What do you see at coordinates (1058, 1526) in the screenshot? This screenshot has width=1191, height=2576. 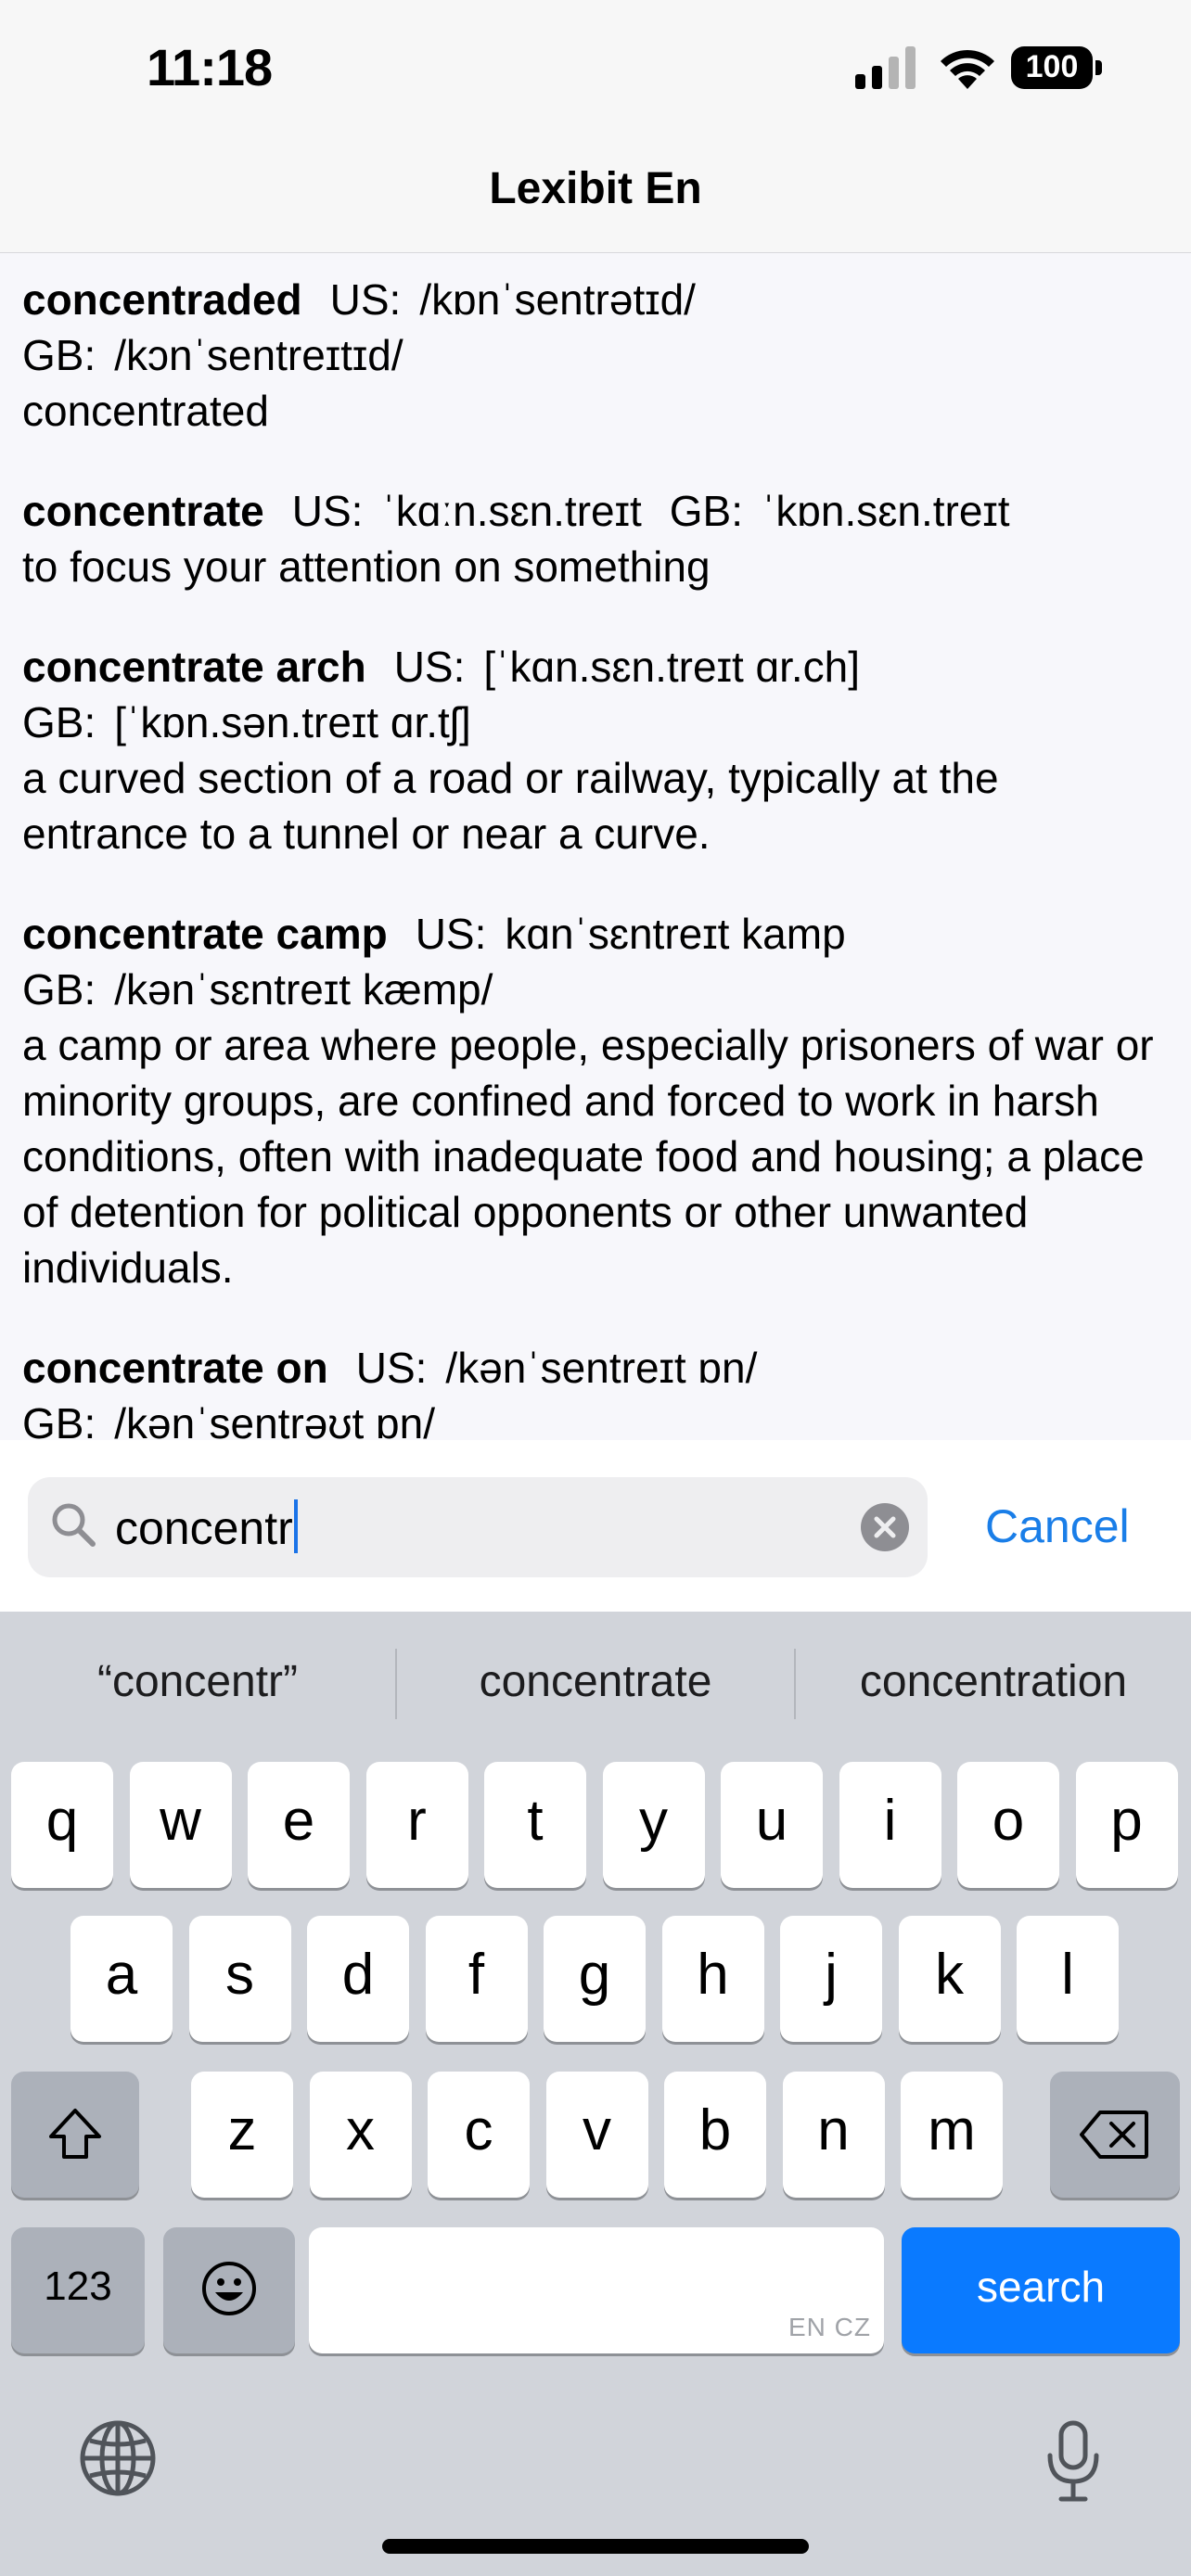 I see `cancel-button: Cancel` at bounding box center [1058, 1526].